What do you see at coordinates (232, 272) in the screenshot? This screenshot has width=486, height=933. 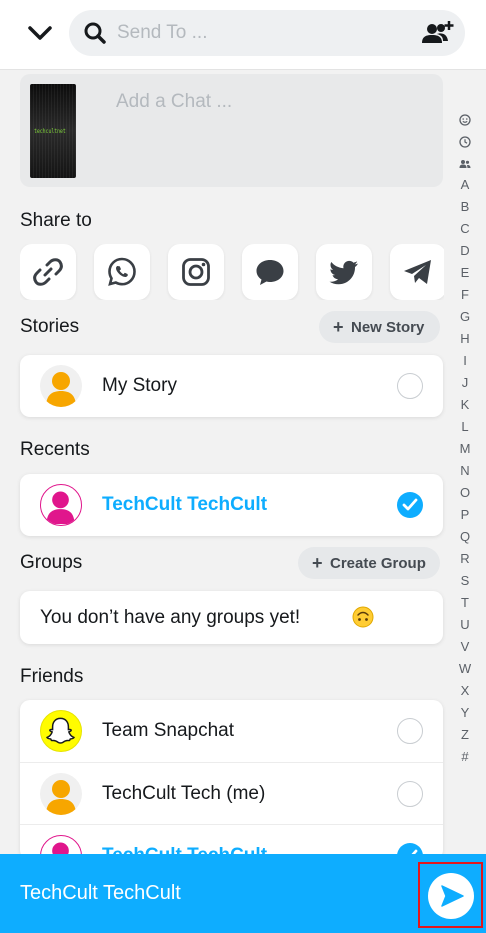 I see `share-targets-row` at bounding box center [232, 272].